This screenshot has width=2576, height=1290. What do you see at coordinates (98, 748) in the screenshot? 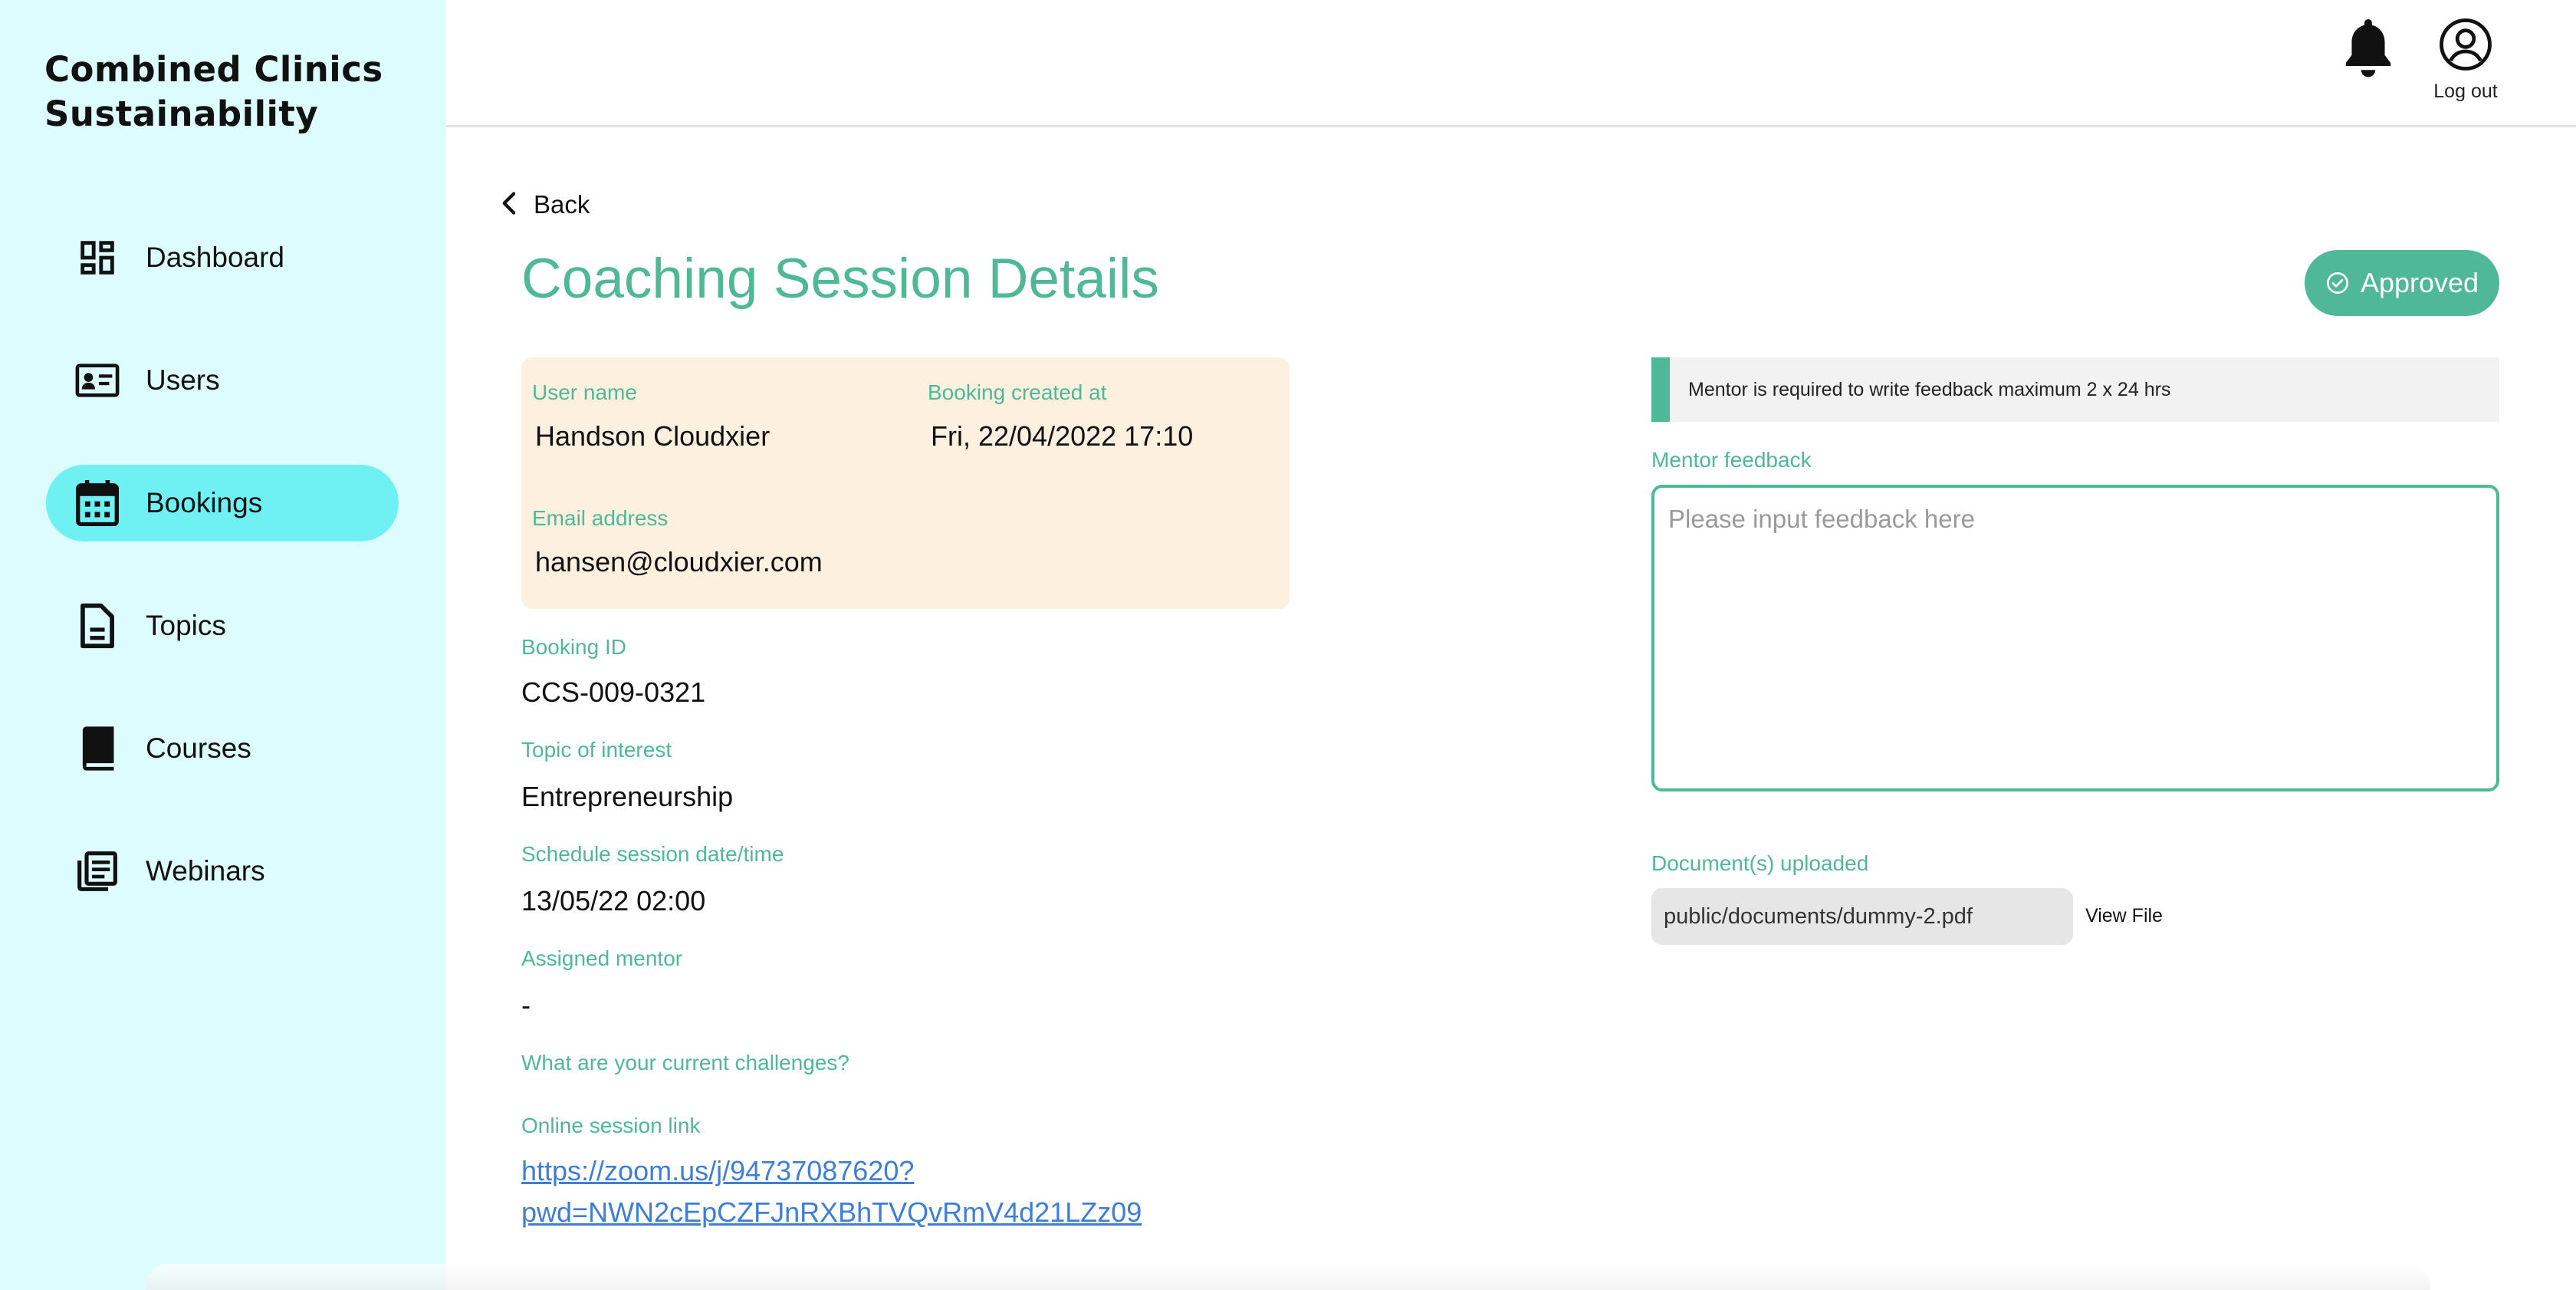
I see `book-icon` at bounding box center [98, 748].